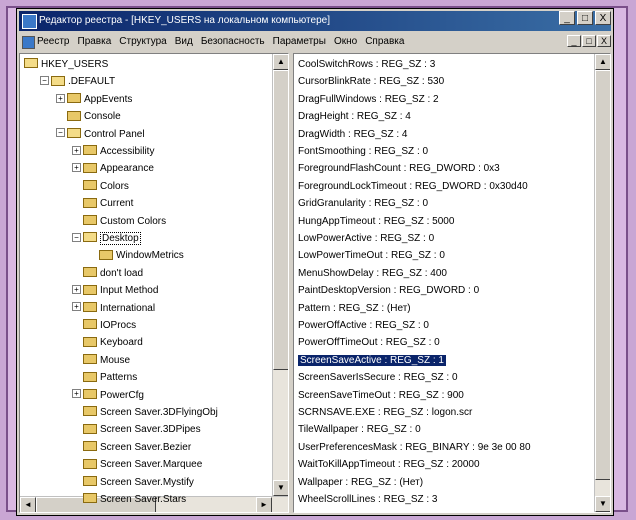 The image size is (636, 520). What do you see at coordinates (280, 488) in the screenshot?
I see `scroll-down-button: ▼` at bounding box center [280, 488].